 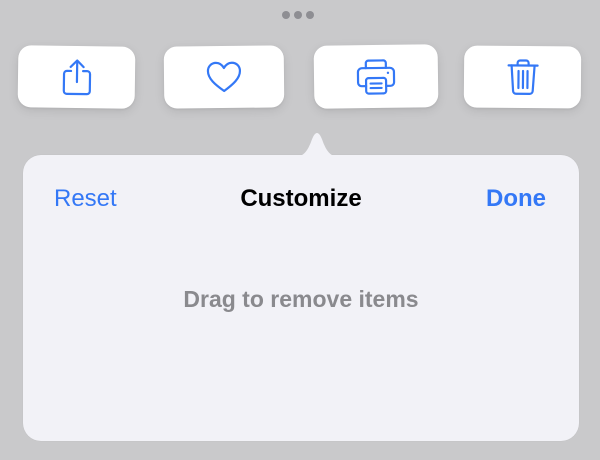 I want to click on drag-hint-text: Drag to remove items, so click(x=301, y=299).